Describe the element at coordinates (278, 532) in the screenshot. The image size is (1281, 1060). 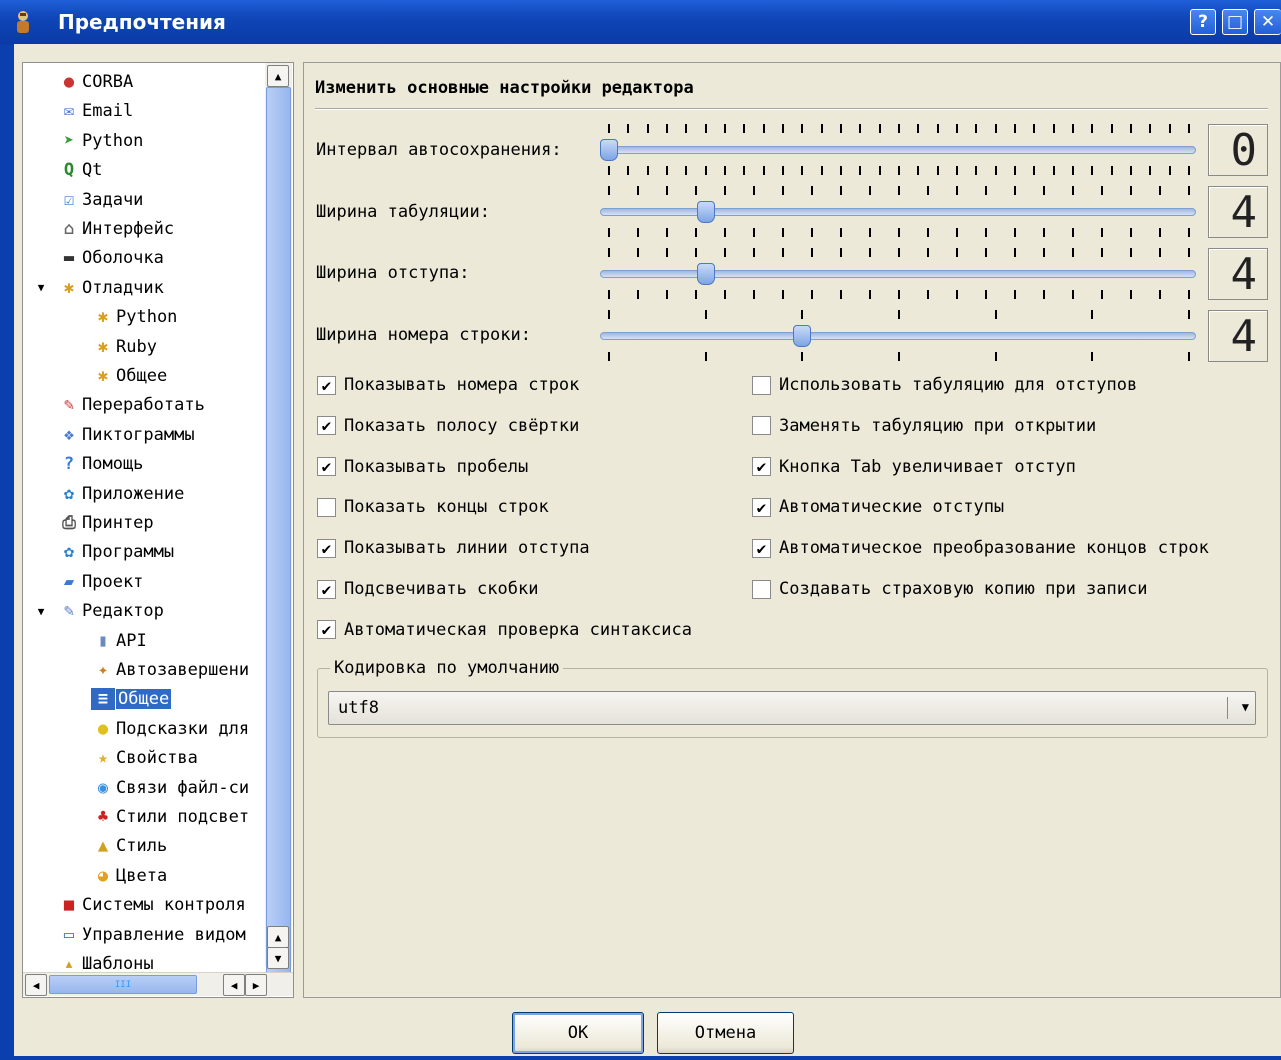
I see `scroll-thumb` at that location.